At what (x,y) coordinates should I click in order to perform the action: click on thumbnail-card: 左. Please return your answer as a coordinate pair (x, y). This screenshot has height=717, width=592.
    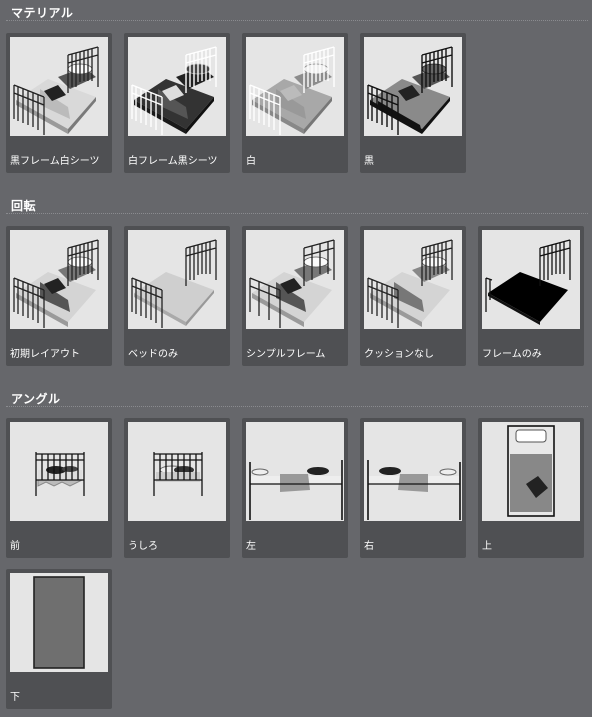
    Looking at the image, I should click on (295, 488).